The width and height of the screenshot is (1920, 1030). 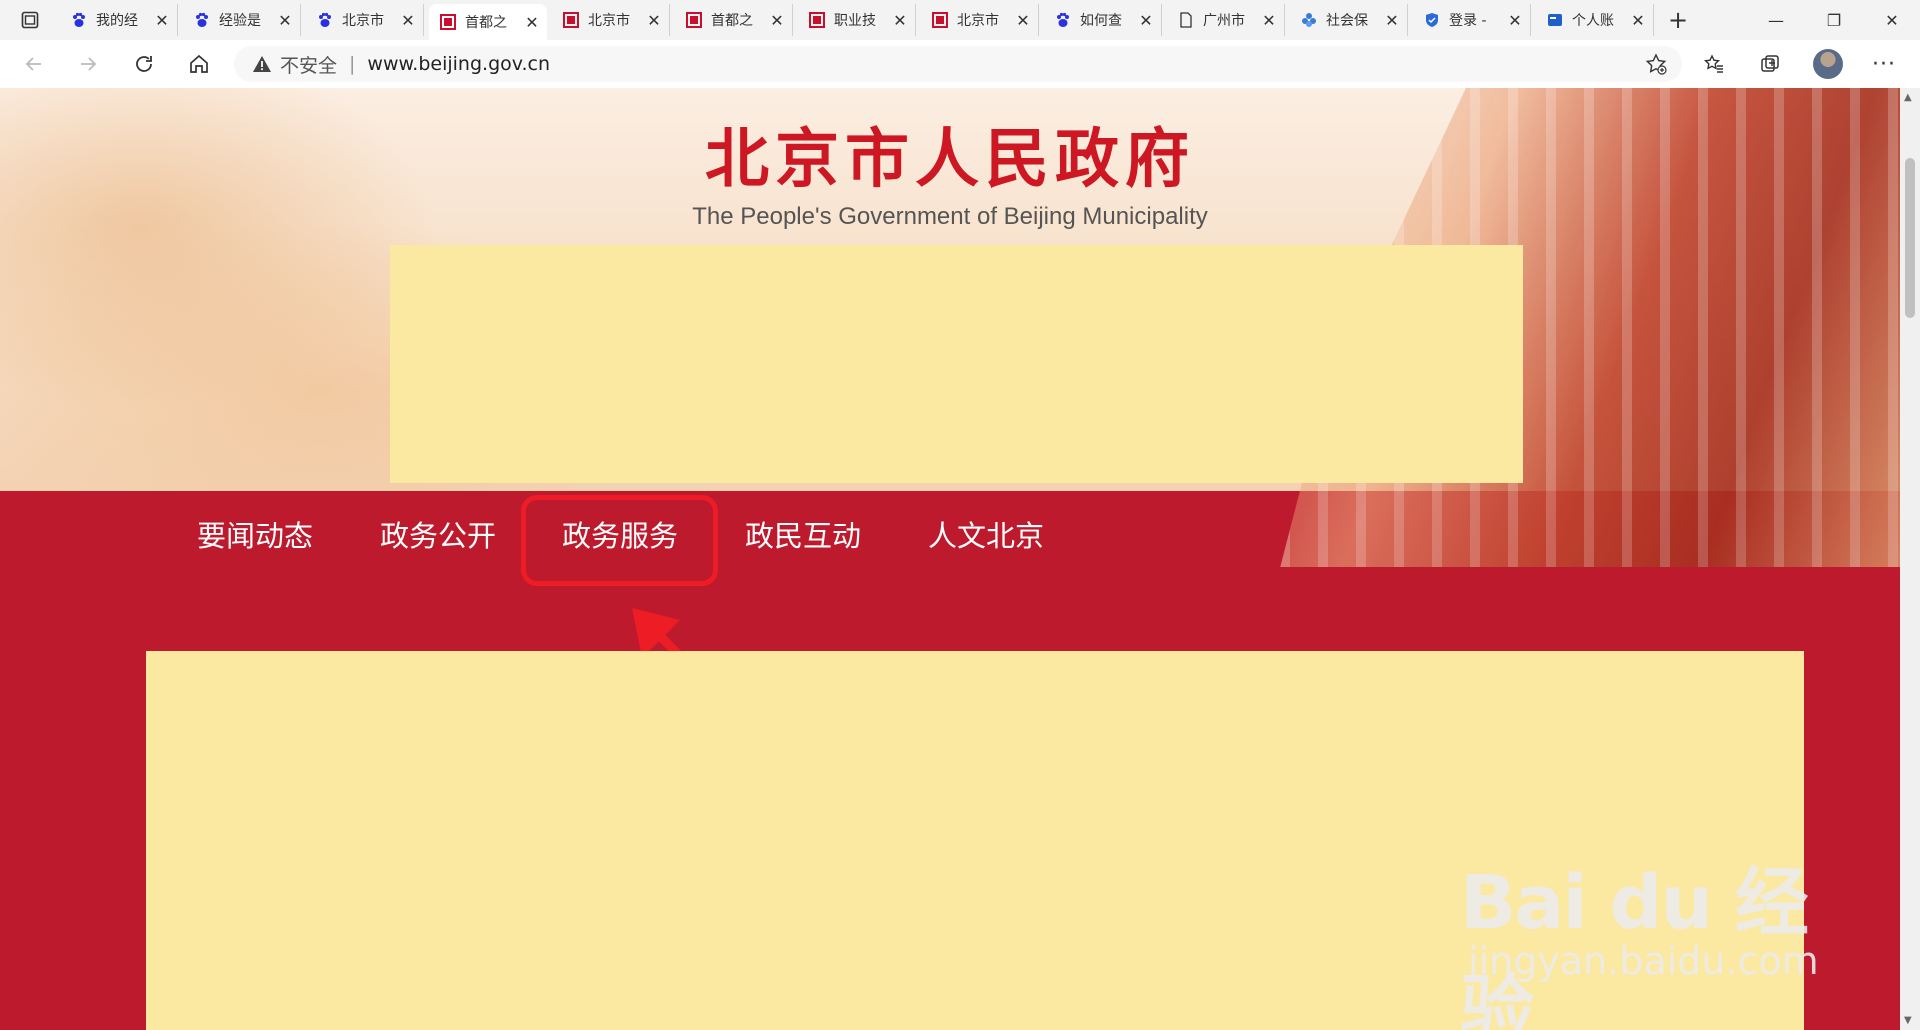 I want to click on tab-title: 如何查, so click(x=1101, y=21).